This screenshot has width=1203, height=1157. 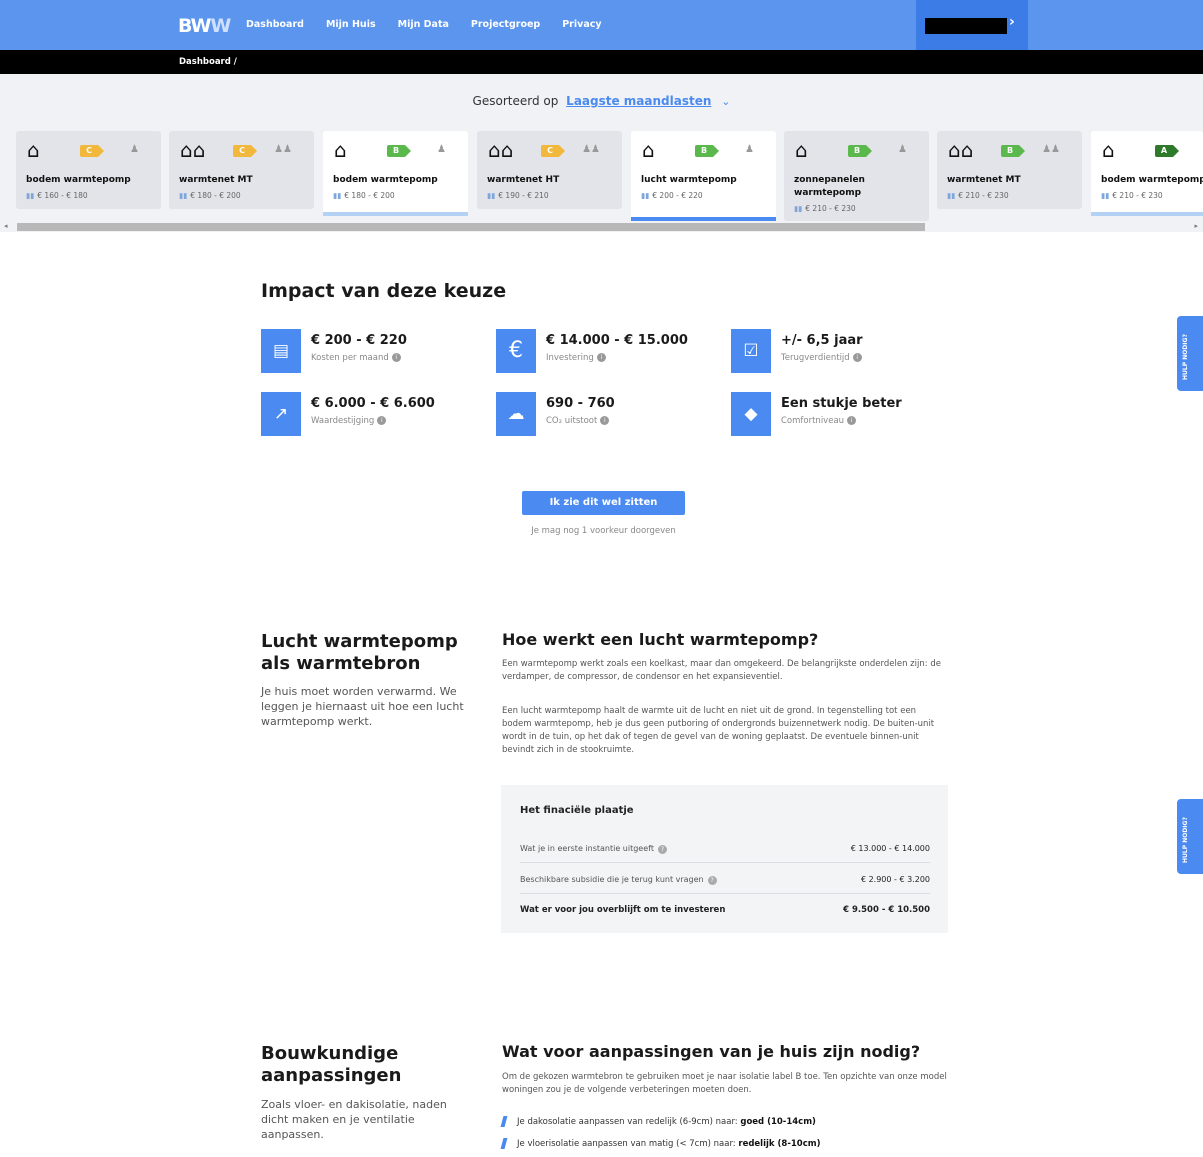 What do you see at coordinates (751, 414) in the screenshot?
I see `tag-icon: ◆` at bounding box center [751, 414].